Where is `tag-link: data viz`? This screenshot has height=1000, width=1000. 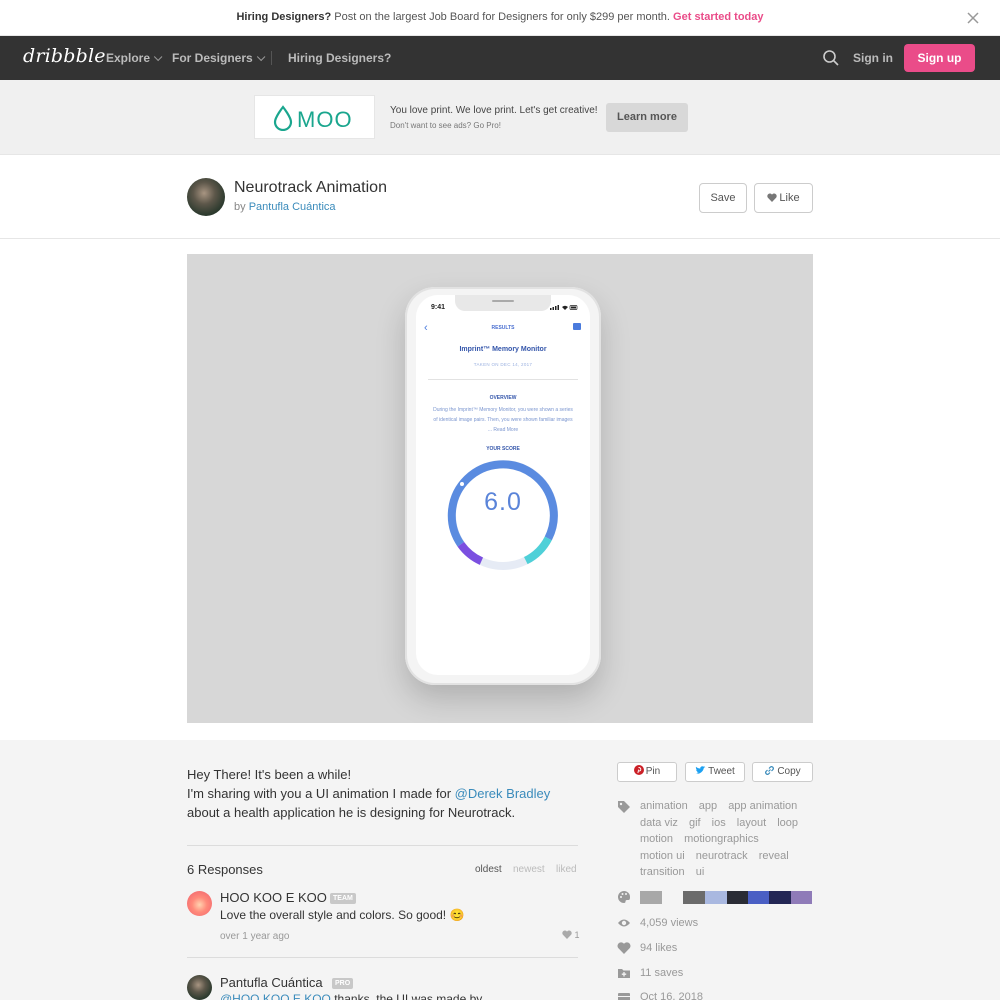
tag-link: data viz is located at coordinates (659, 823).